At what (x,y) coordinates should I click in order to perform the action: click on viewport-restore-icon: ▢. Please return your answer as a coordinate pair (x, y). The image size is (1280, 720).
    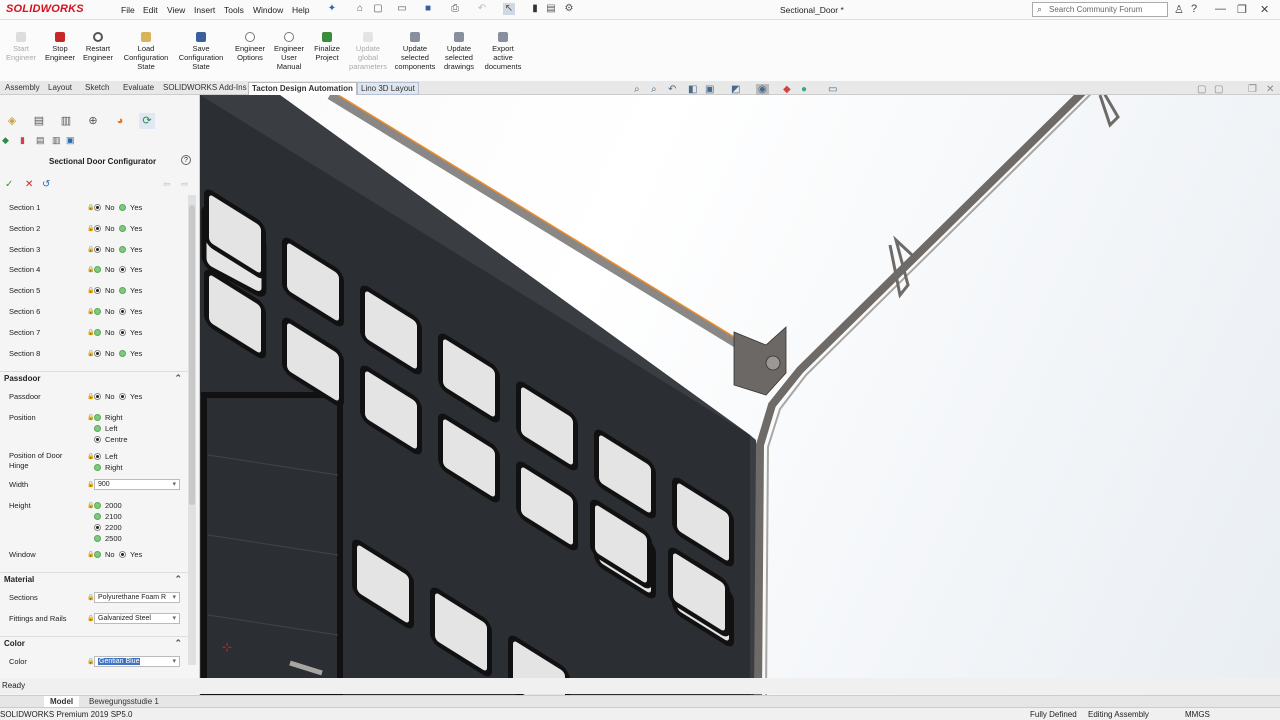
    Looking at the image, I should click on (1201, 89).